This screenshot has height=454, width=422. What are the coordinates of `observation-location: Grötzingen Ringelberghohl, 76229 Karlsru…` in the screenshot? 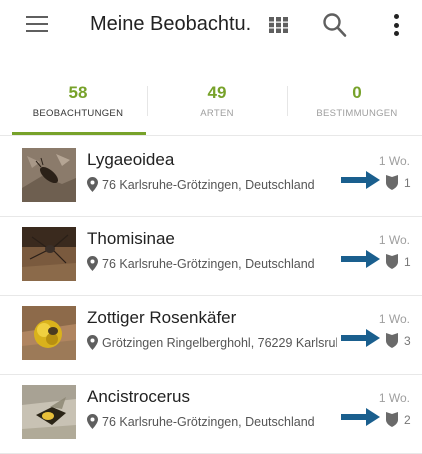 It's located at (212, 344).